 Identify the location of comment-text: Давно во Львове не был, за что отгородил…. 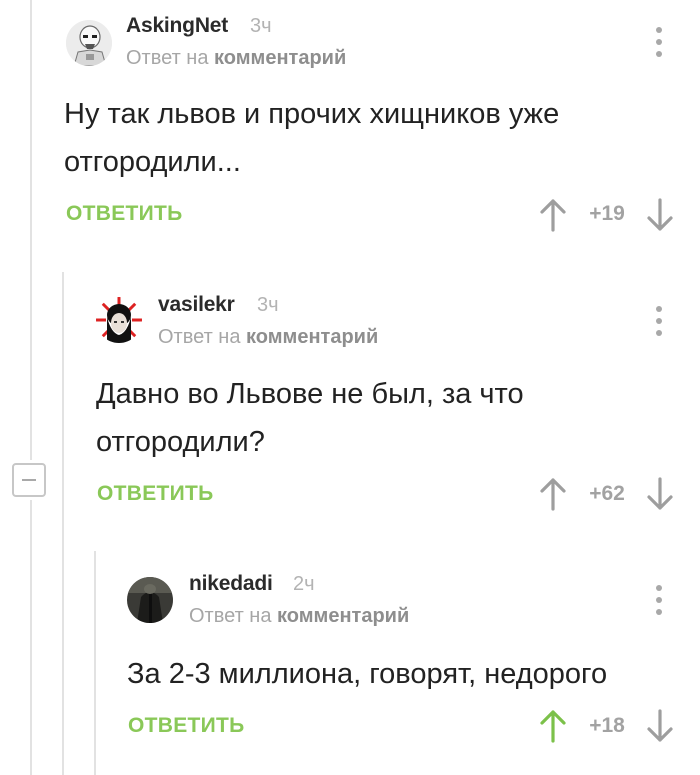
(310, 418).